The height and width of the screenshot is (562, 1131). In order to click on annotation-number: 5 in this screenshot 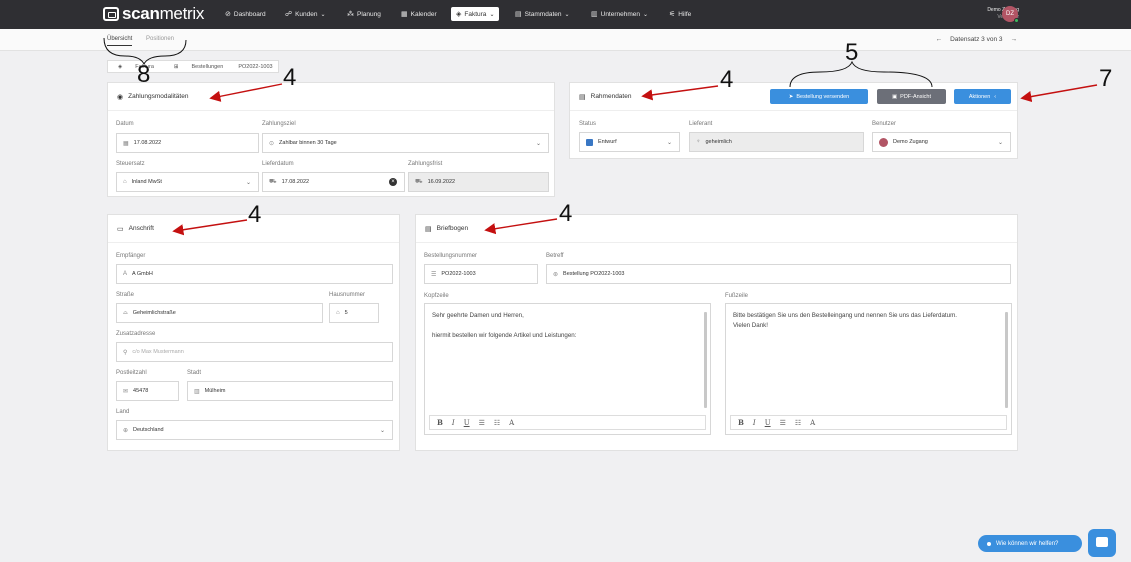, I will do `click(852, 52)`.